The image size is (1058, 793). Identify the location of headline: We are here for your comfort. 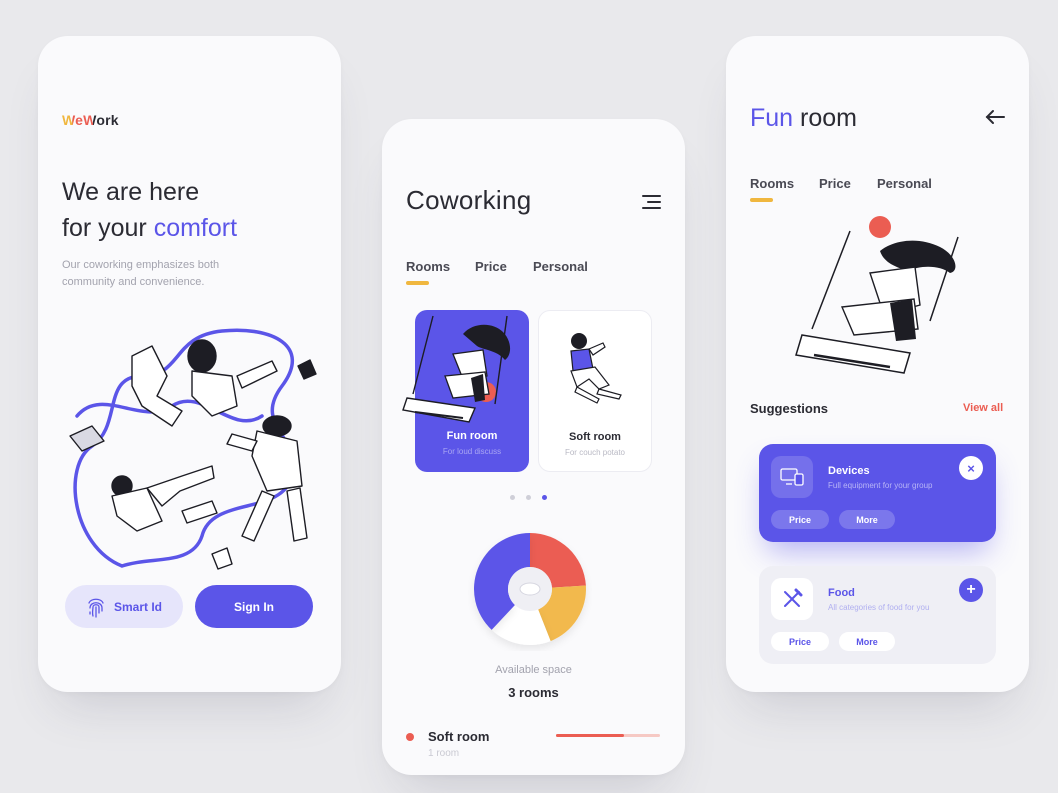
(149, 210).